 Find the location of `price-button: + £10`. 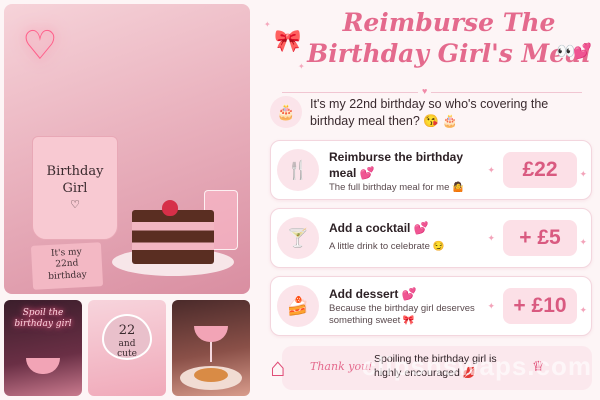

price-button: + £10 is located at coordinates (540, 306).